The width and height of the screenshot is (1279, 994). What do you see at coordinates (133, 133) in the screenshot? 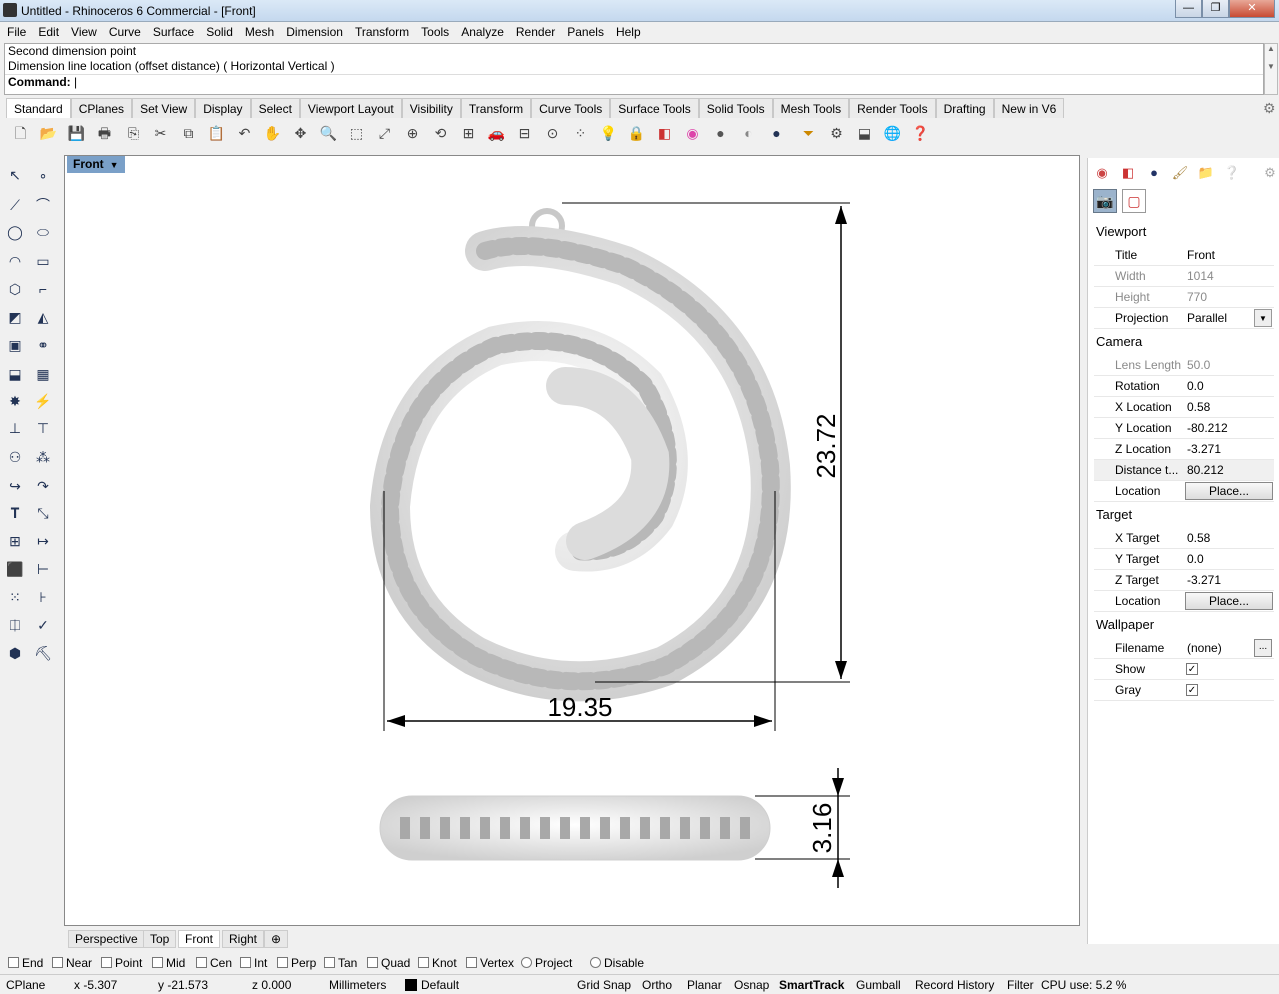
I see `import-icon: ⎘` at bounding box center [133, 133].